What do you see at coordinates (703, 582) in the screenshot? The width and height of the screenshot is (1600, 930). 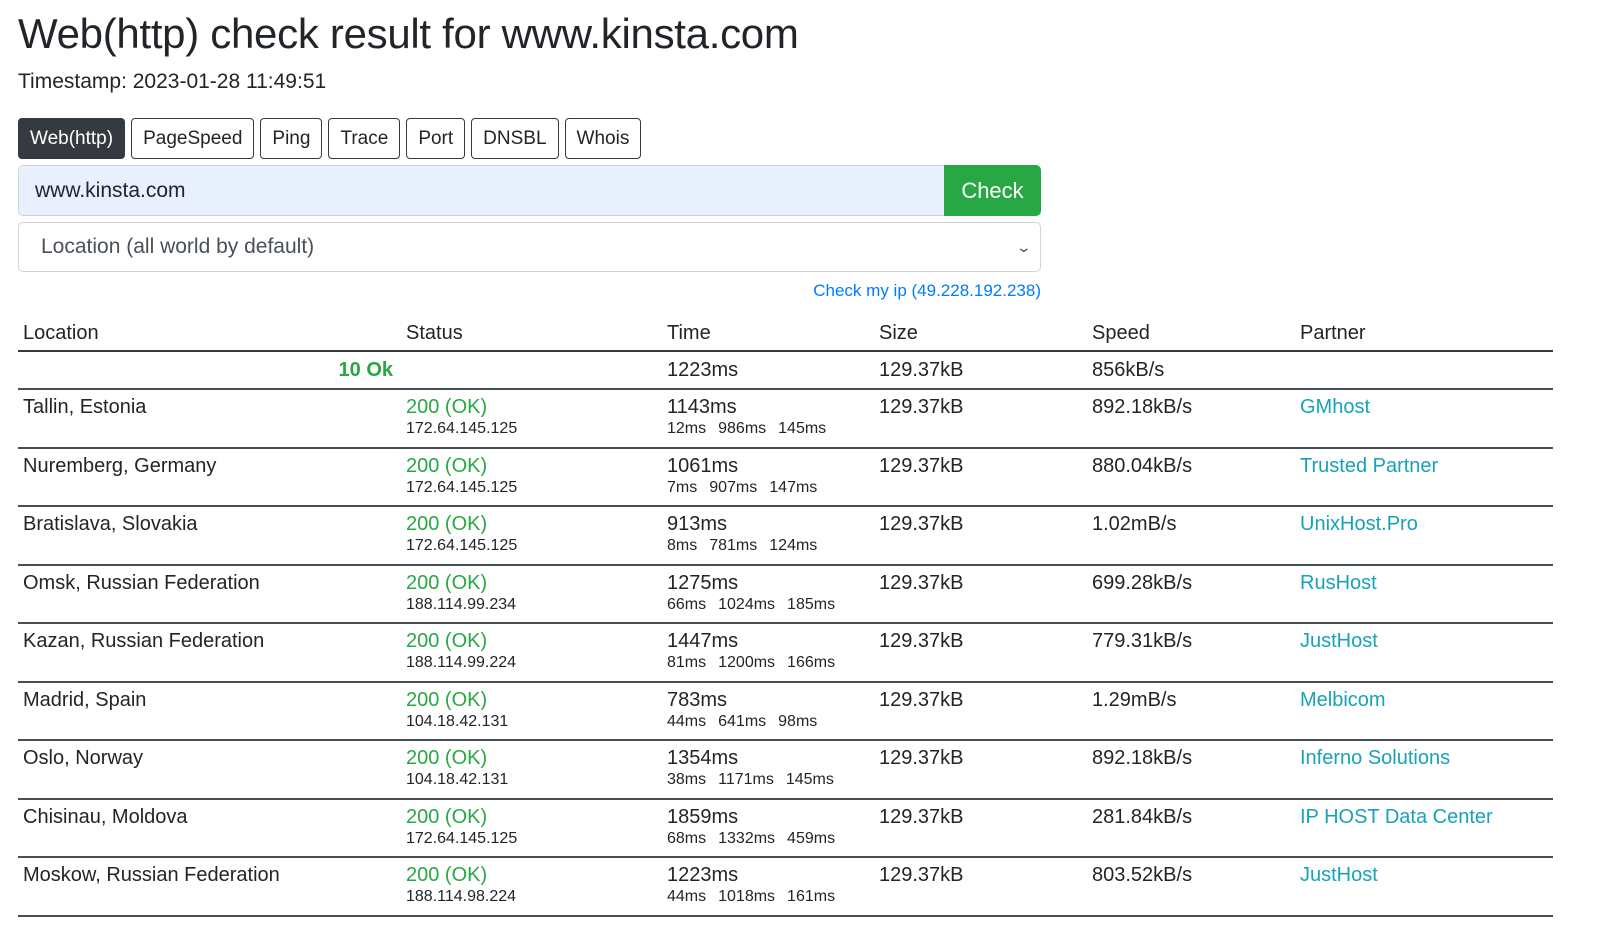 I see `total-time: 1275ms` at bounding box center [703, 582].